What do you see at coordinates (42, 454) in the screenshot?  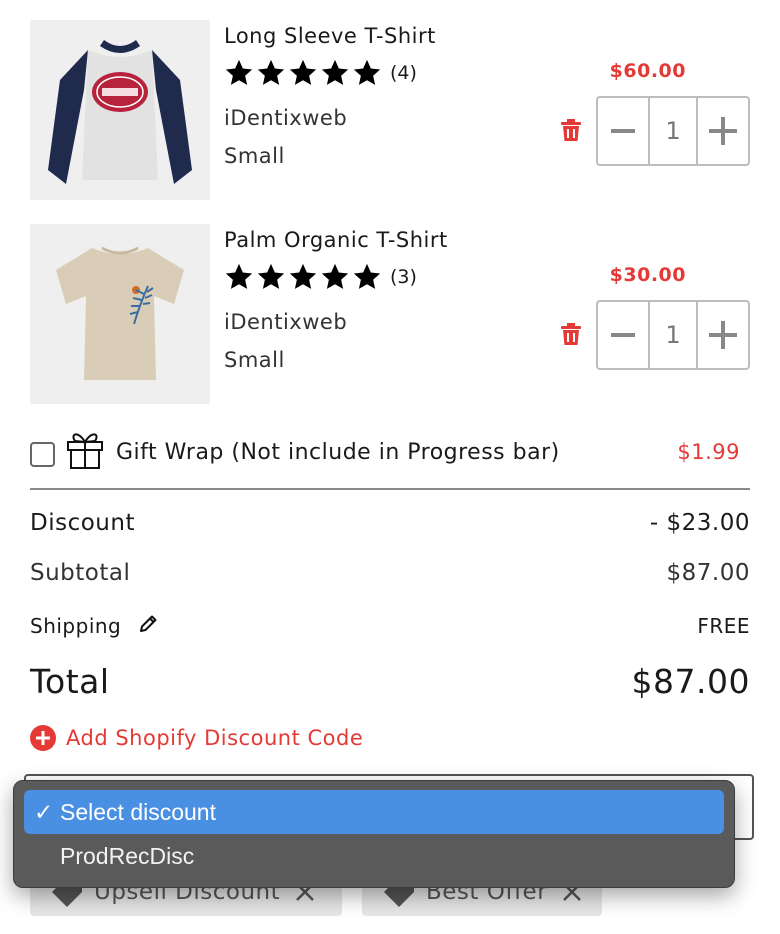 I see `gift-wrap-checkbox` at bounding box center [42, 454].